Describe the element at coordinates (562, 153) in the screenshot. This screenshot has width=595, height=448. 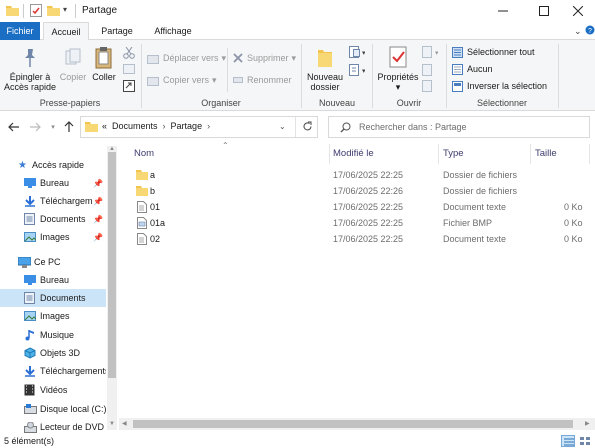
I see `column-header-size: Taille` at that location.